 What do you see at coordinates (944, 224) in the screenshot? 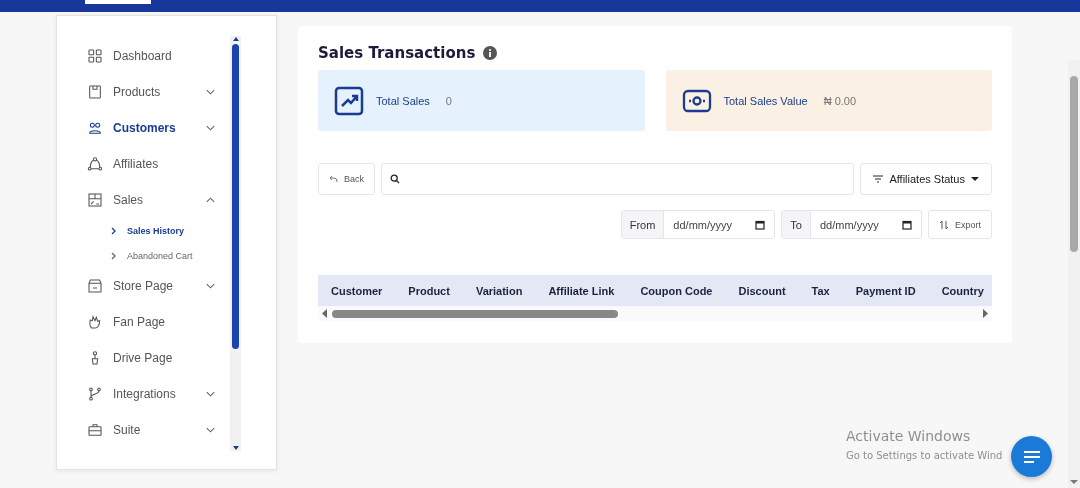
I see `sort-arrows-icon` at bounding box center [944, 224].